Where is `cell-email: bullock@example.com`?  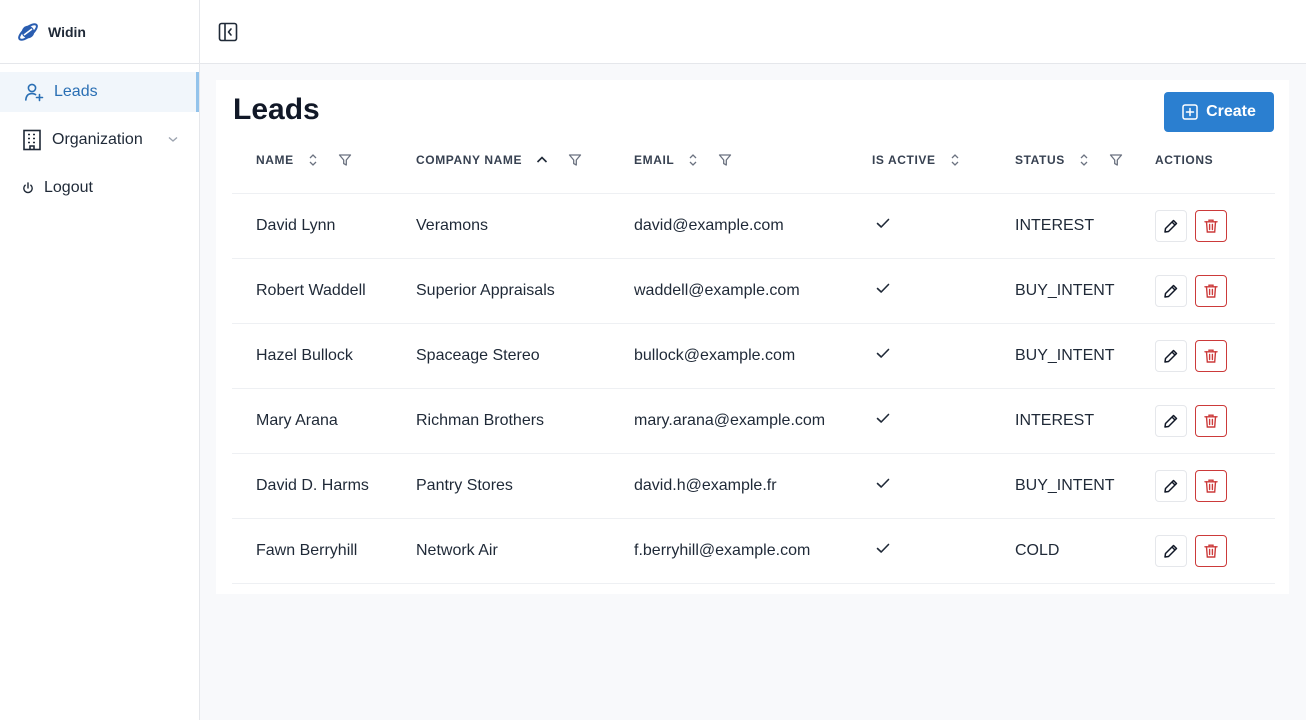 cell-email: bullock@example.com is located at coordinates (729, 356).